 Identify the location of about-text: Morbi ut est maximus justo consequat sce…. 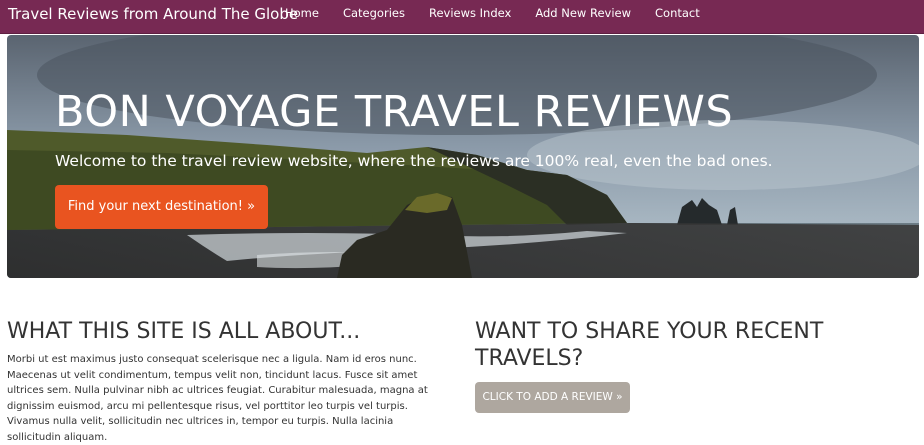
(217, 398).